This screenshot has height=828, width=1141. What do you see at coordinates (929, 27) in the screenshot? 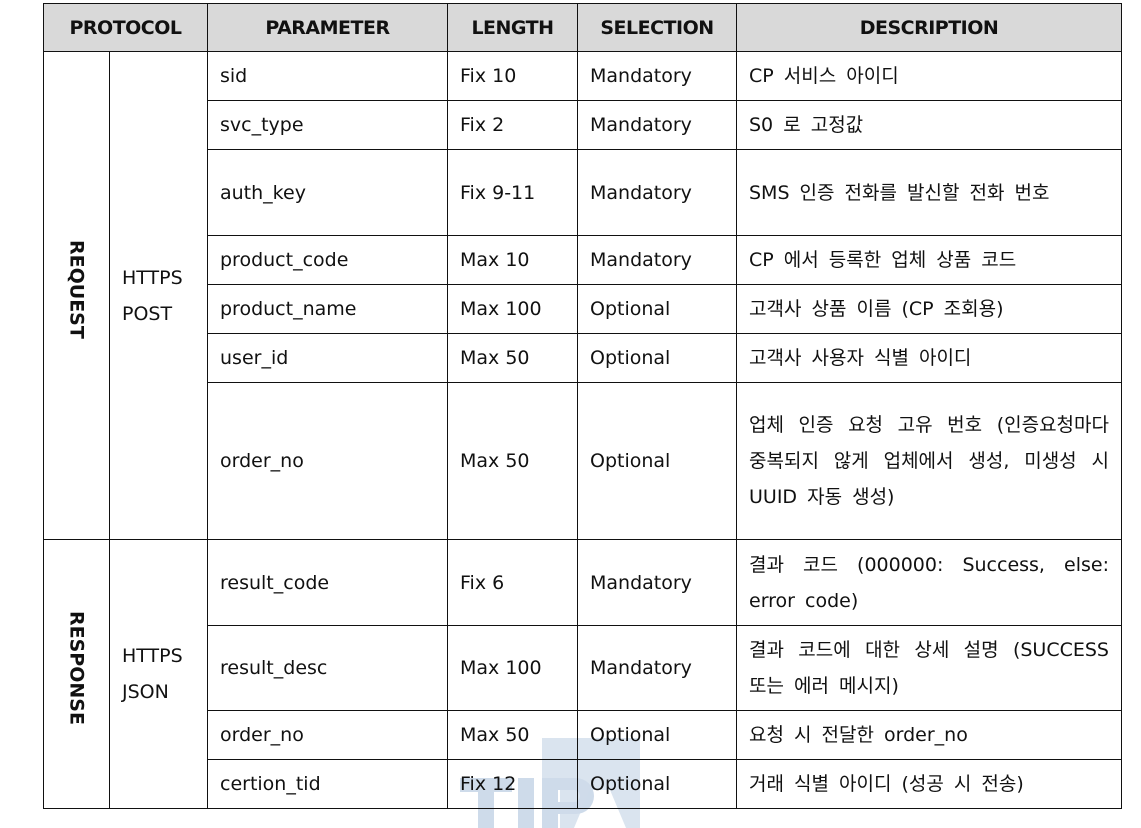
I see `header-description: DESCRIPTION` at bounding box center [929, 27].